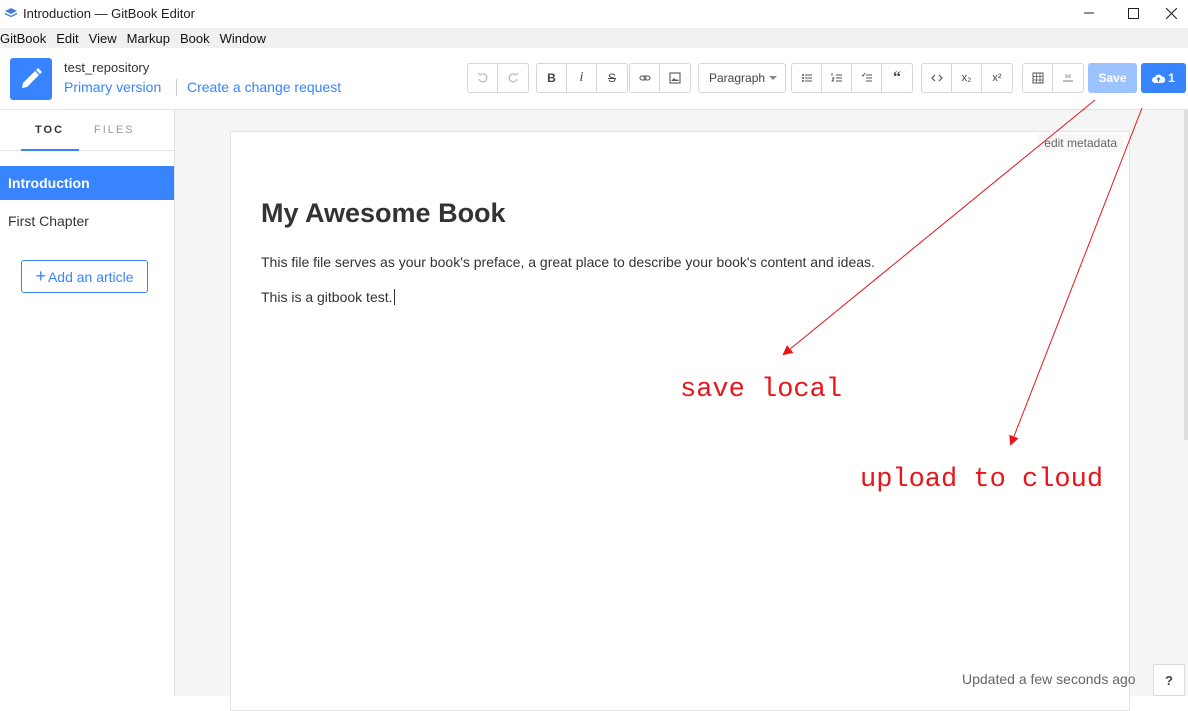 This screenshot has width=1188, height=711. Describe the element at coordinates (114, 130) in the screenshot. I see `tab-files: FILES` at that location.